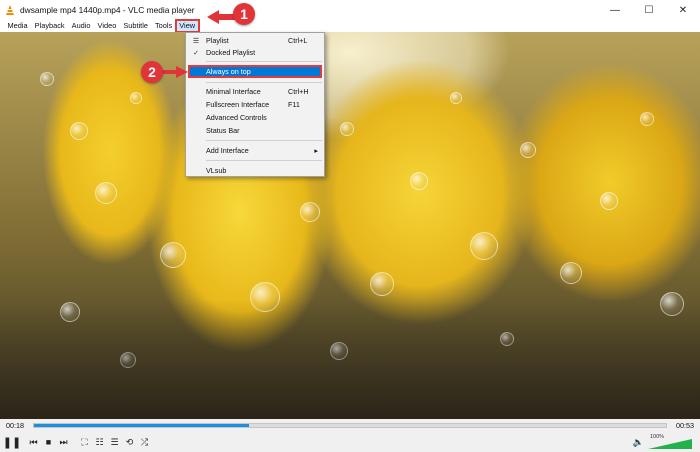 The image size is (700, 452). Describe the element at coordinates (255, 40) in the screenshot. I see `menu-item-playlist: ☰ Playlist Ctrl+L` at that location.